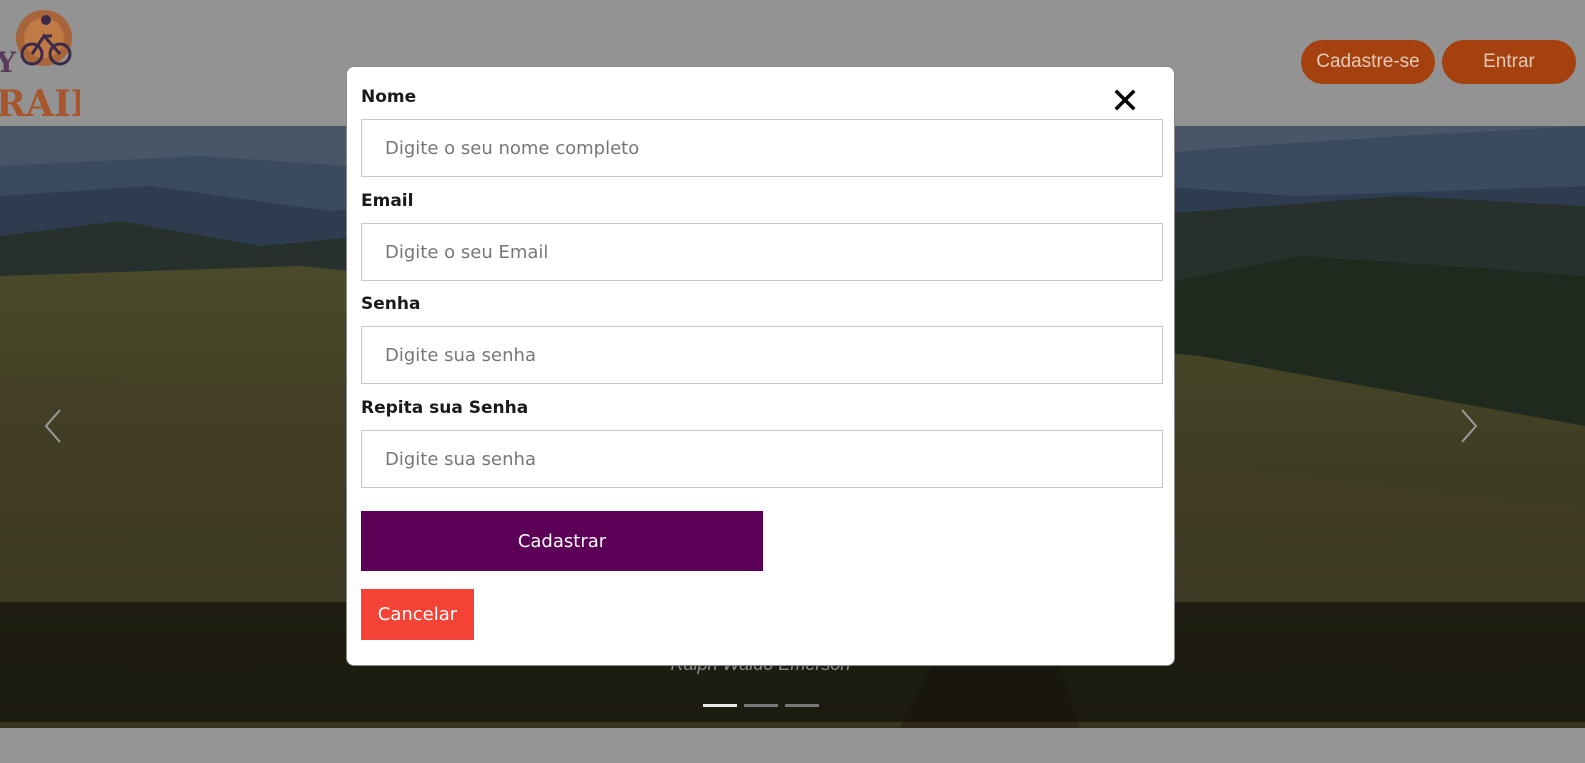 This screenshot has width=1585, height=763. Describe the element at coordinates (792, 745) in the screenshot. I see `page-footer-strip` at that location.